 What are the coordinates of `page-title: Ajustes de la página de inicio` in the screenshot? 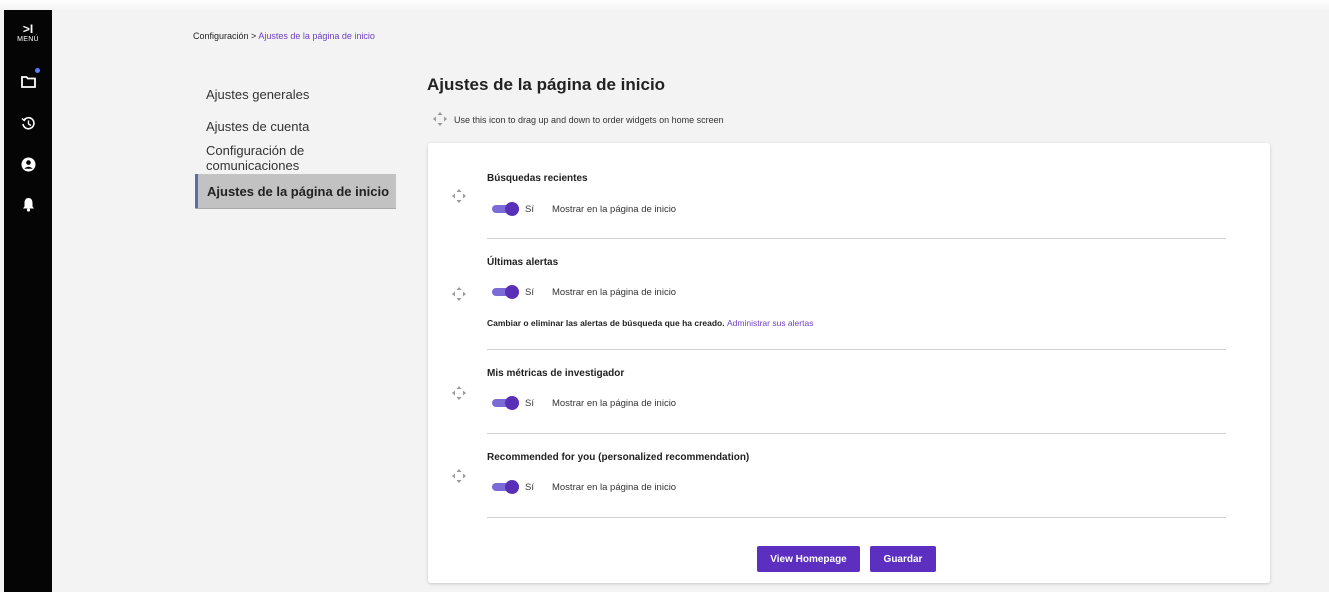 It's located at (546, 84).